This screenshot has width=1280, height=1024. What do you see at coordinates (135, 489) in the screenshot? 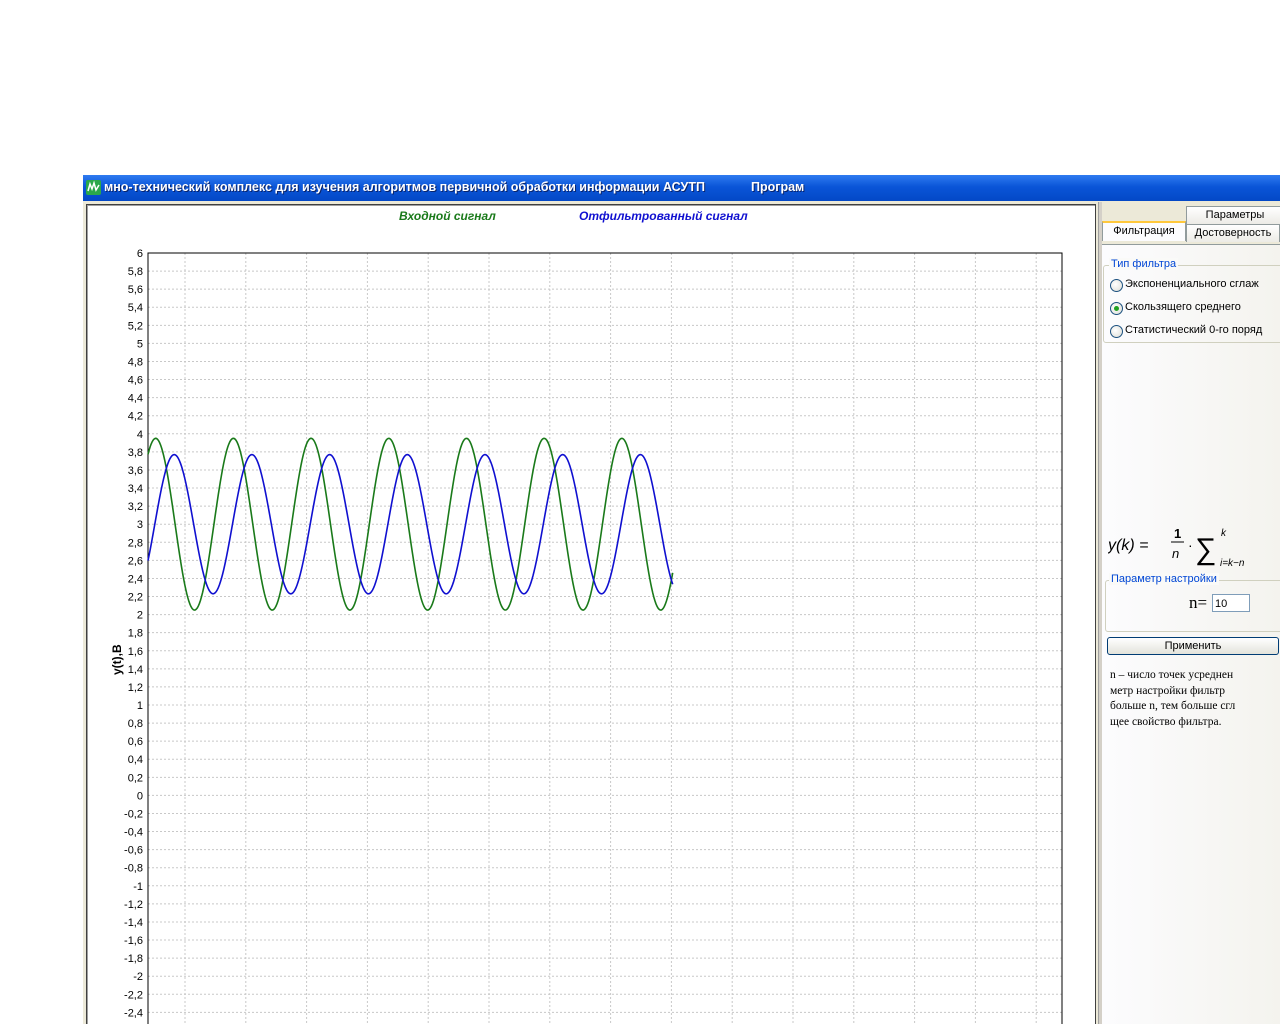
I see `y-tick-label: 3,4` at bounding box center [135, 489].